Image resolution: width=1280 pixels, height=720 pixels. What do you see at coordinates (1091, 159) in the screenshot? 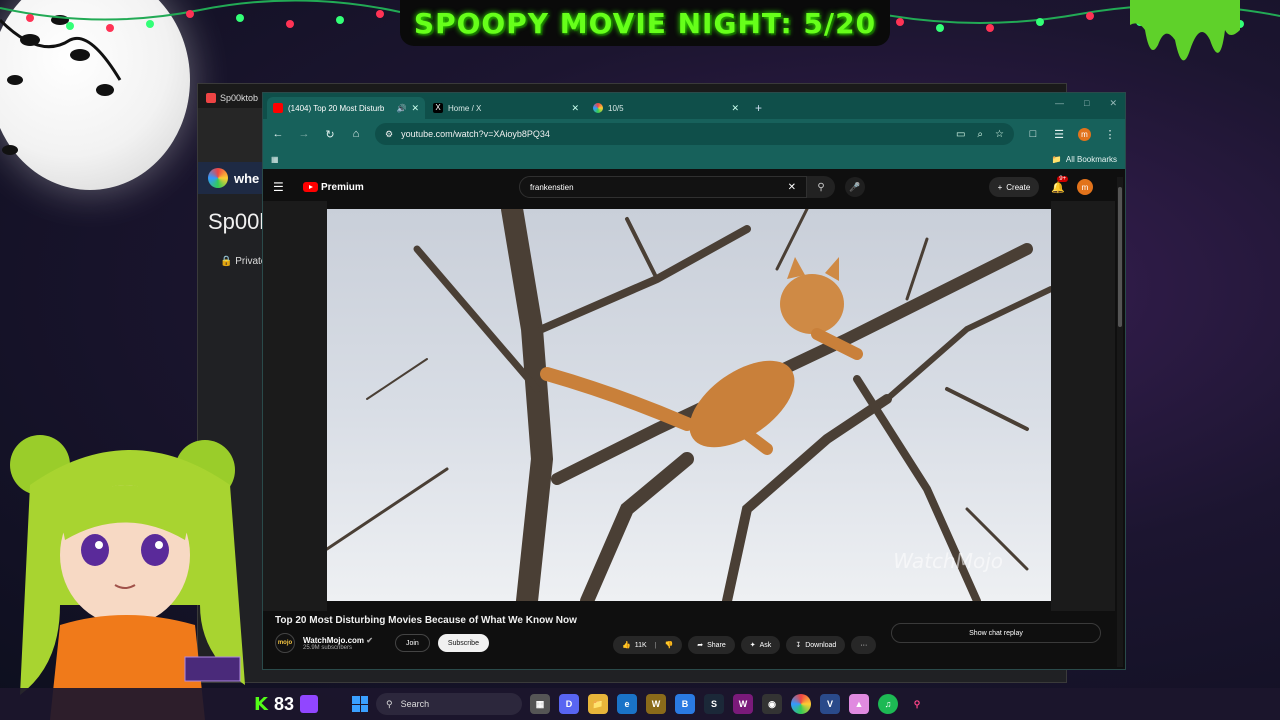
I see `all-bookmarks-link: All Bookmarks` at bounding box center [1091, 159].